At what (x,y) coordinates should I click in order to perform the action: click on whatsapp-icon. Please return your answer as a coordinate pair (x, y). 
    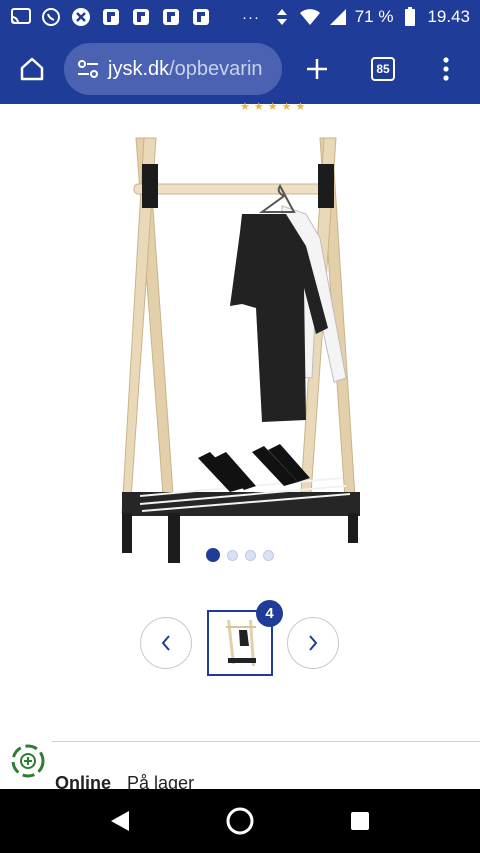
    Looking at the image, I should click on (51, 17).